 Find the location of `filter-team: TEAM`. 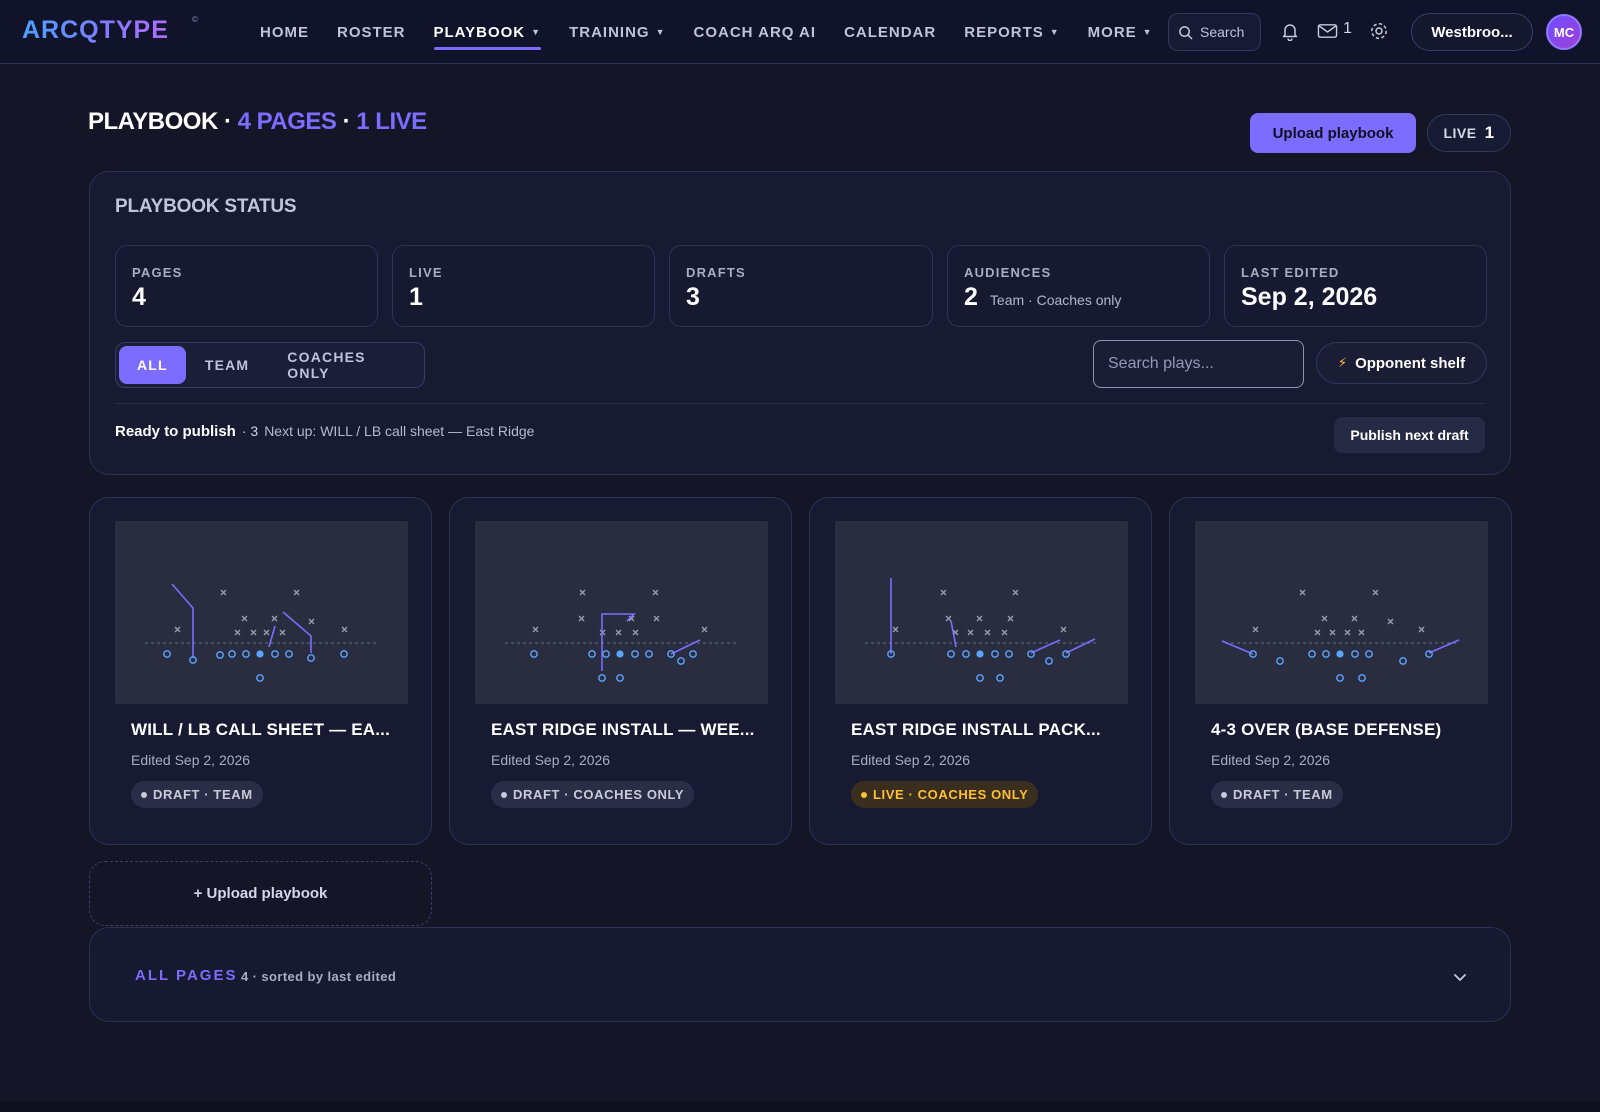

filter-team: TEAM is located at coordinates (227, 365).